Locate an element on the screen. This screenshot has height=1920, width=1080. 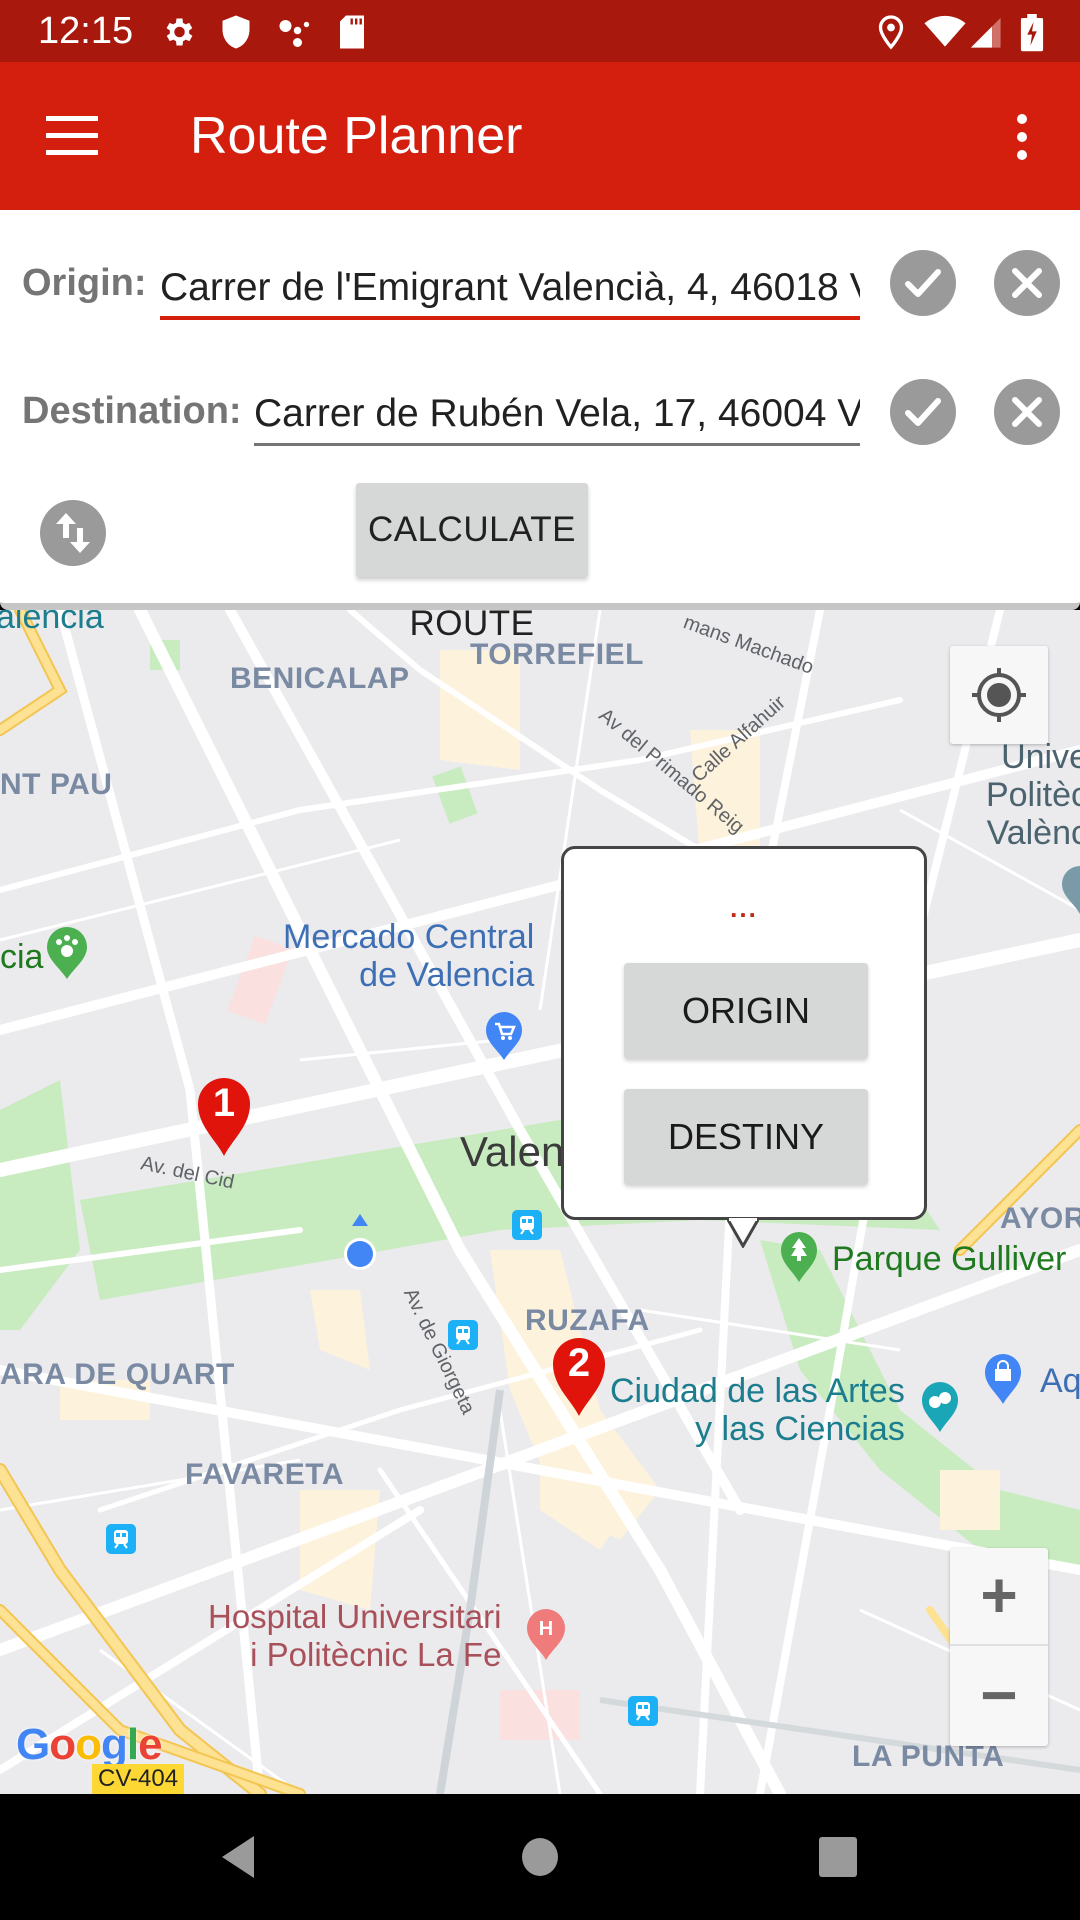
marker-pin-icon: 1 is located at coordinates (224, 1117).